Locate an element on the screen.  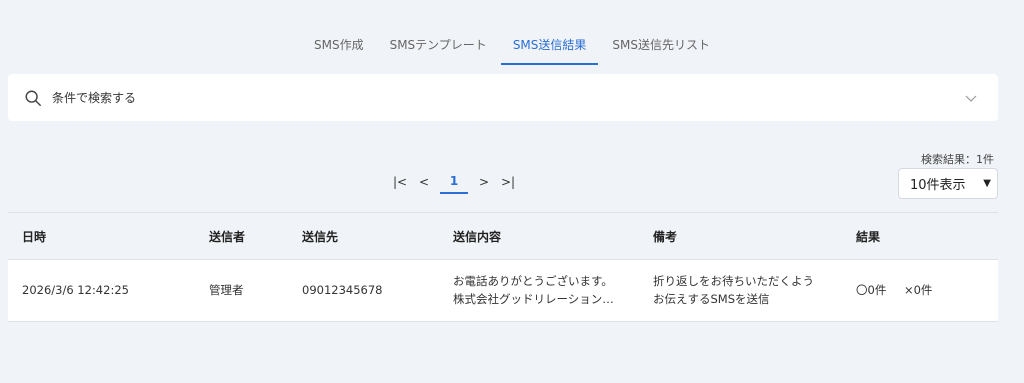
chevron-down-icon is located at coordinates (971, 98).